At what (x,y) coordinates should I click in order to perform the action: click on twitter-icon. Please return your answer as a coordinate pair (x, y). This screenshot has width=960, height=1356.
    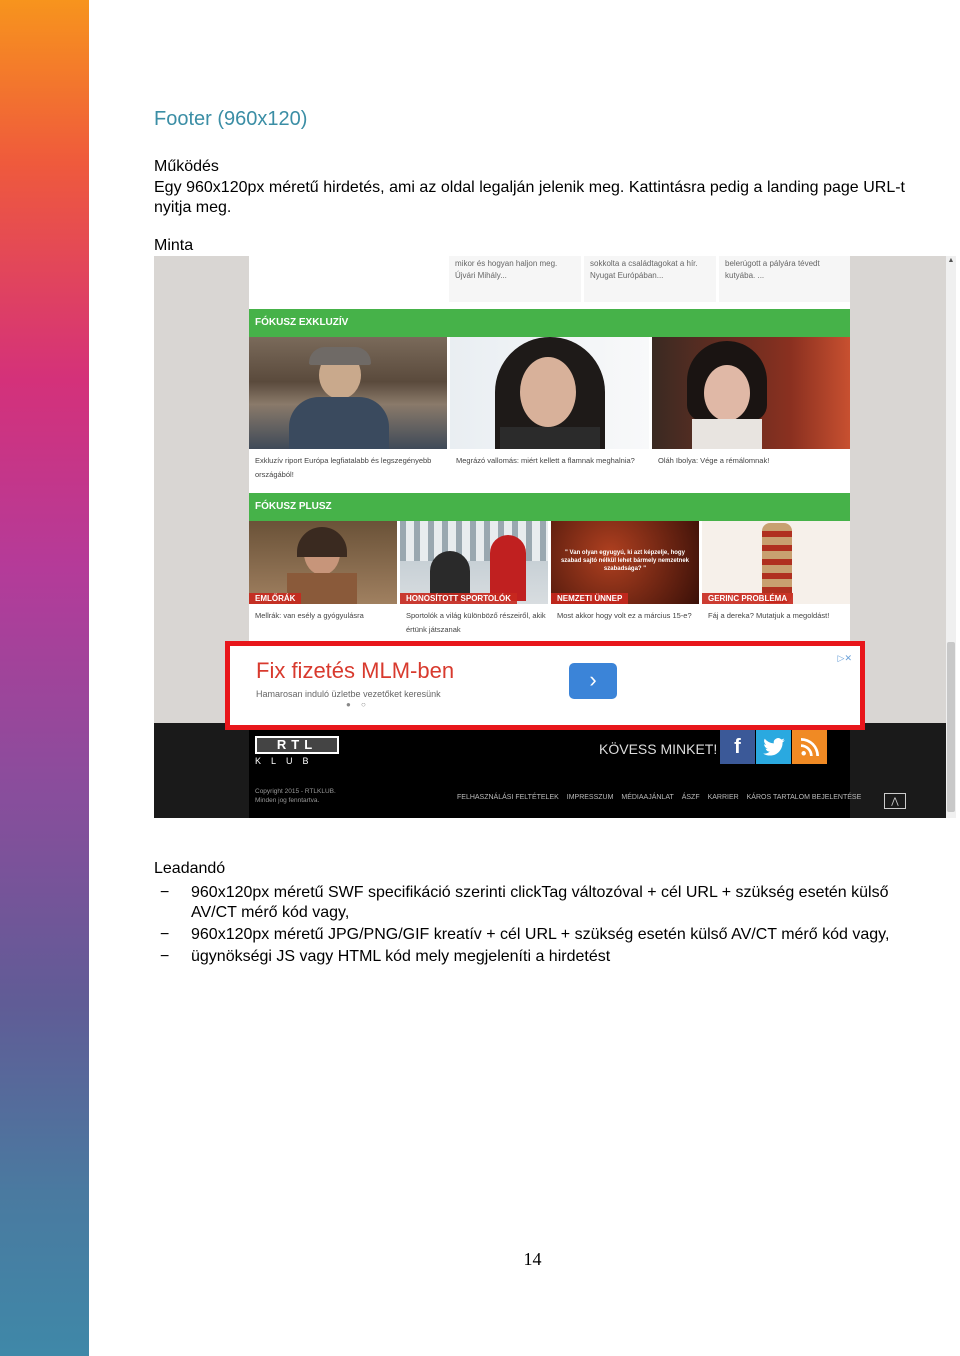
    Looking at the image, I should click on (773, 747).